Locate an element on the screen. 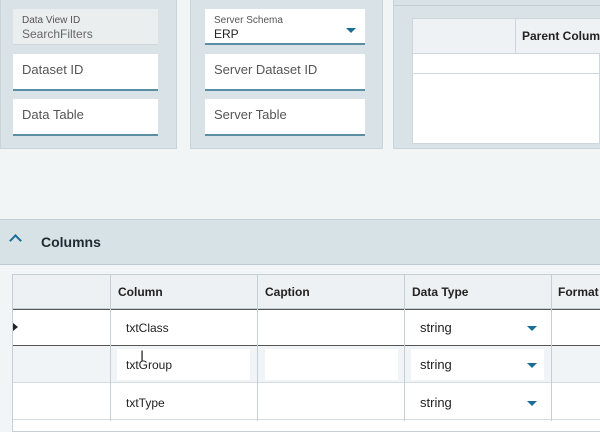 The image size is (600, 432). column-header: Column is located at coordinates (140, 292).